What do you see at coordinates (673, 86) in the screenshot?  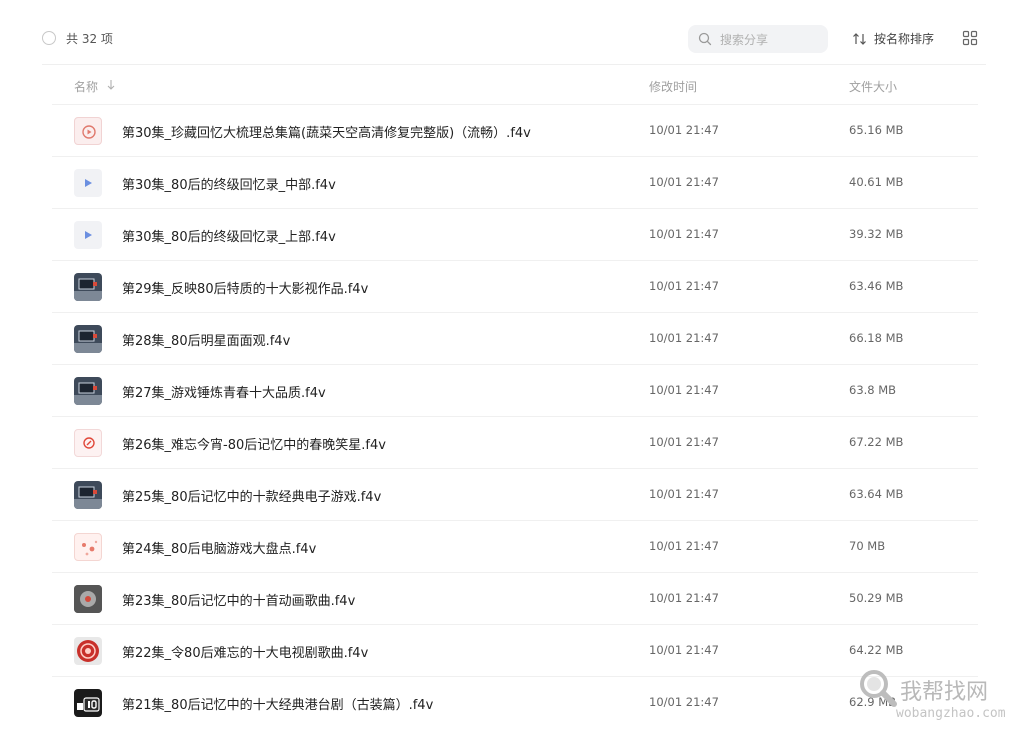 I see `column-header-modified: 修改时间` at bounding box center [673, 86].